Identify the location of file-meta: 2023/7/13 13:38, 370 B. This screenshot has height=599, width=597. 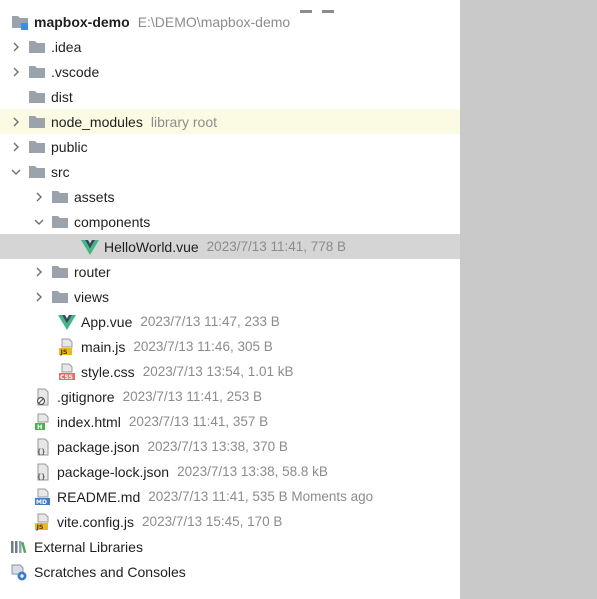
(217, 446).